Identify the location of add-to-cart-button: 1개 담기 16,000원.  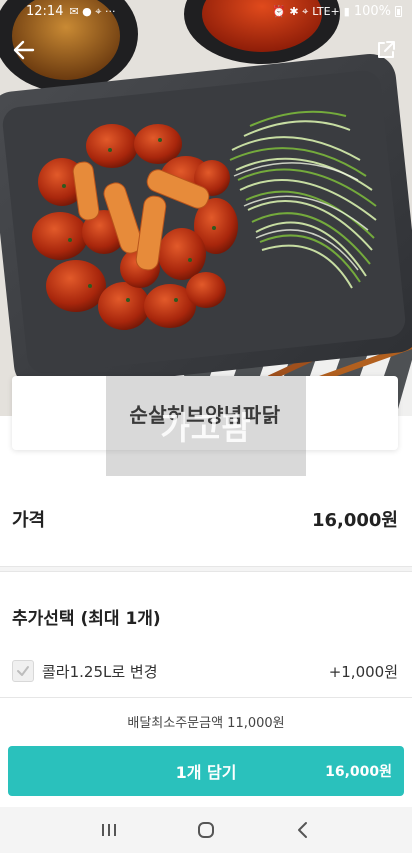
(206, 771).